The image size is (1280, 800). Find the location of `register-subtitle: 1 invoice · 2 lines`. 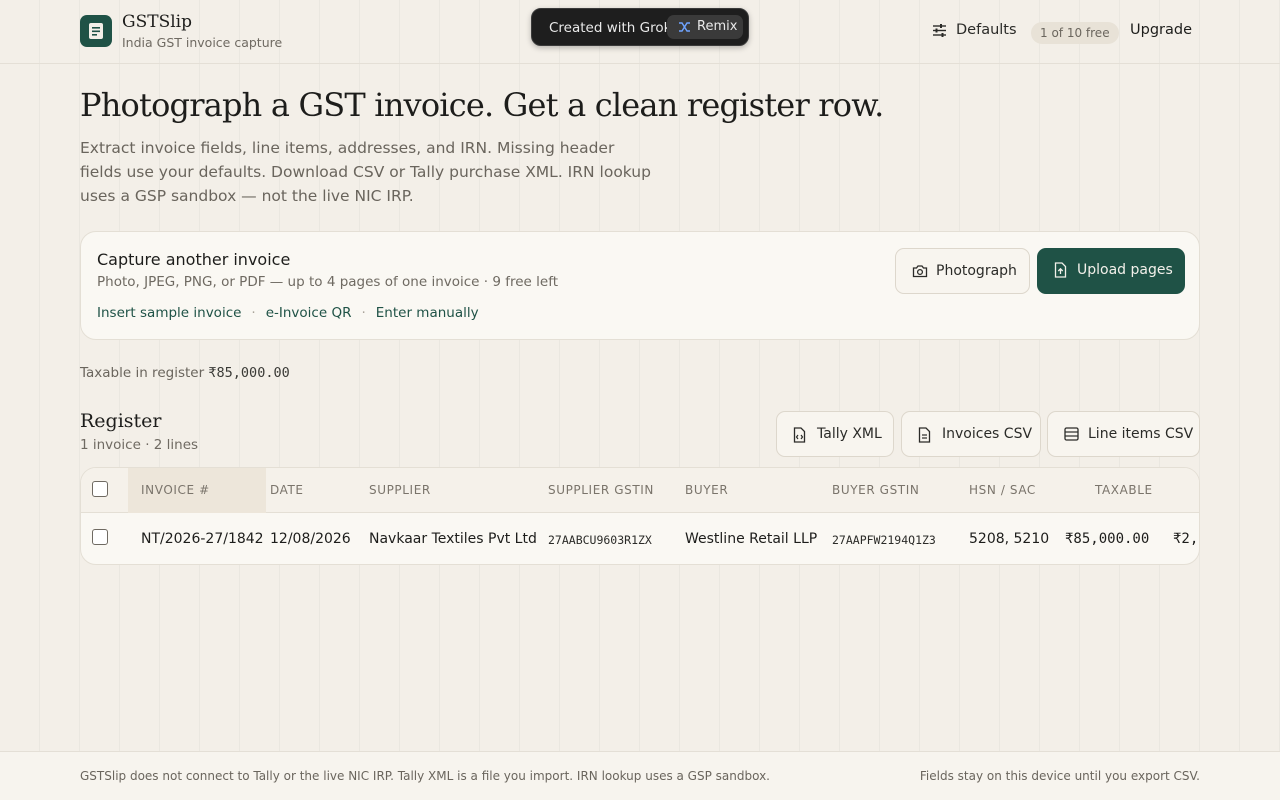

register-subtitle: 1 invoice · 2 lines is located at coordinates (139, 445).